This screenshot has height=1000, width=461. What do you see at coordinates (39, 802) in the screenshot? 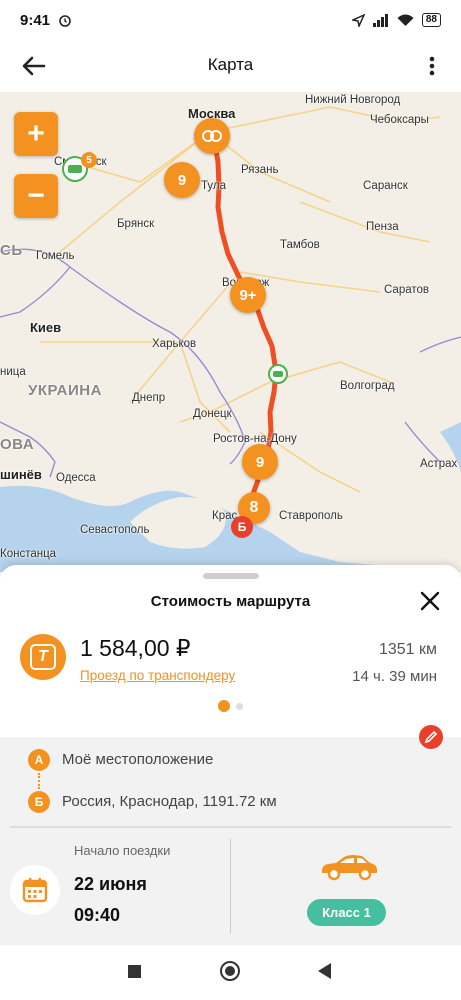
I see `point-b-marker: Б` at bounding box center [39, 802].